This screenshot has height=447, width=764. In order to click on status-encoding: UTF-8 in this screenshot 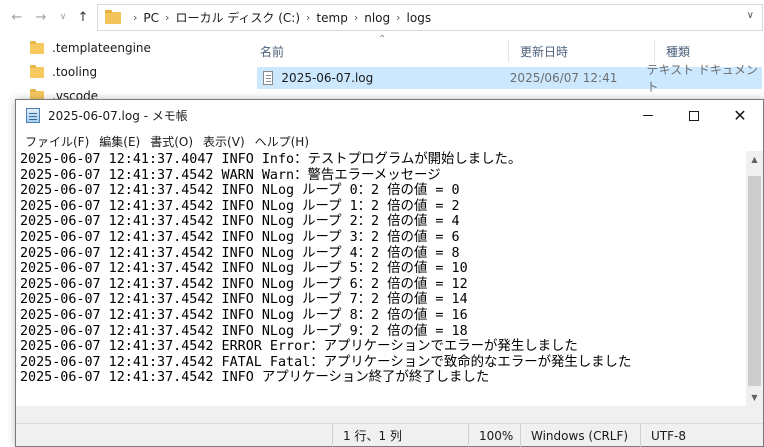, I will do `click(701, 435)`.